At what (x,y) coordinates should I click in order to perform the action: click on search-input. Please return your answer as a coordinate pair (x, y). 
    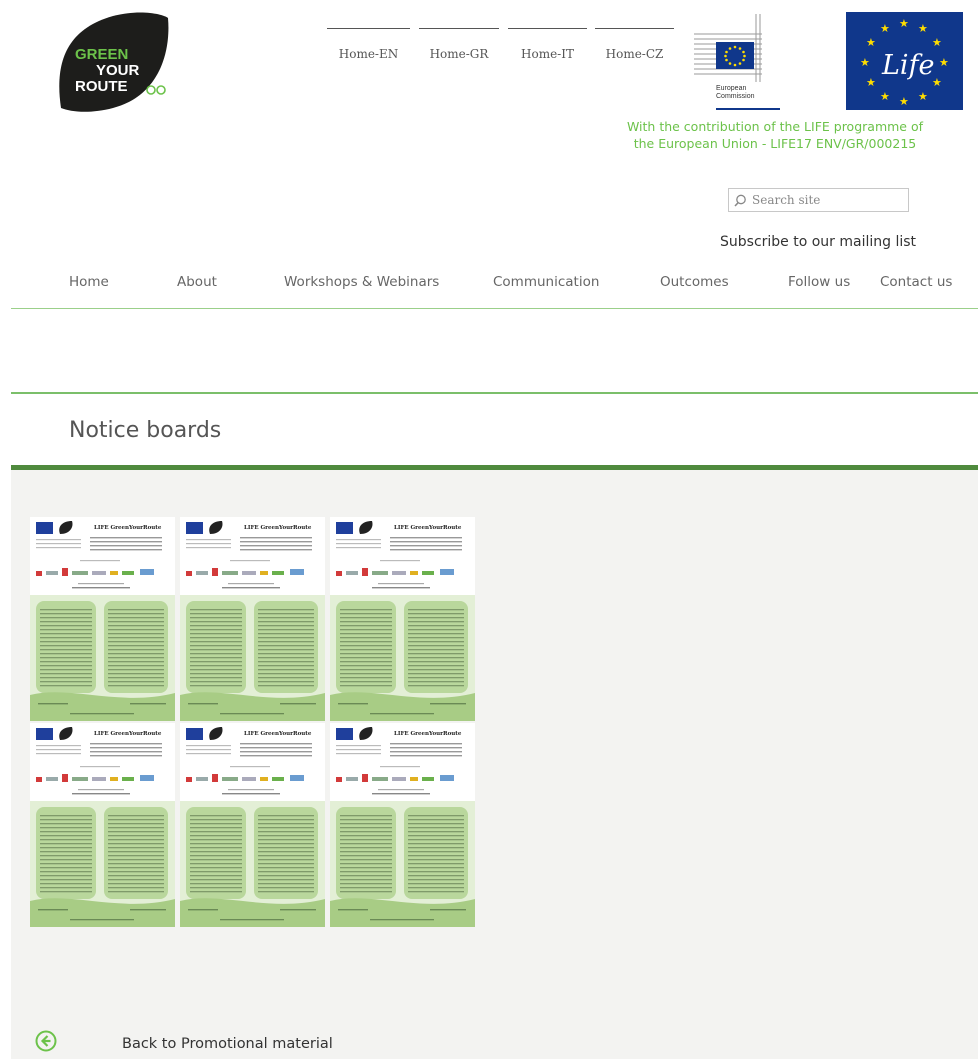
    Looking at the image, I should click on (830, 200).